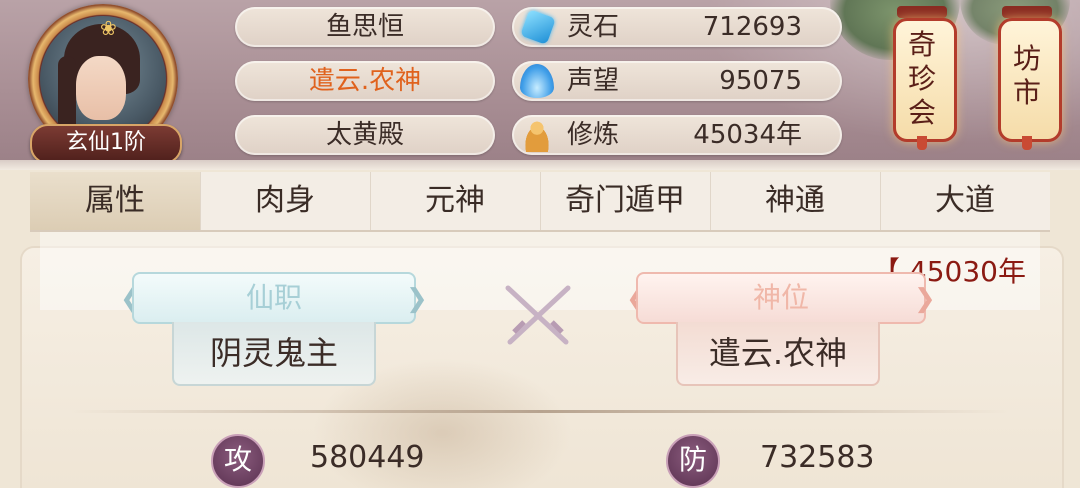 The image size is (1080, 488). What do you see at coordinates (274, 298) in the screenshot?
I see `immortal-post-label: 仙职` at bounding box center [274, 298].